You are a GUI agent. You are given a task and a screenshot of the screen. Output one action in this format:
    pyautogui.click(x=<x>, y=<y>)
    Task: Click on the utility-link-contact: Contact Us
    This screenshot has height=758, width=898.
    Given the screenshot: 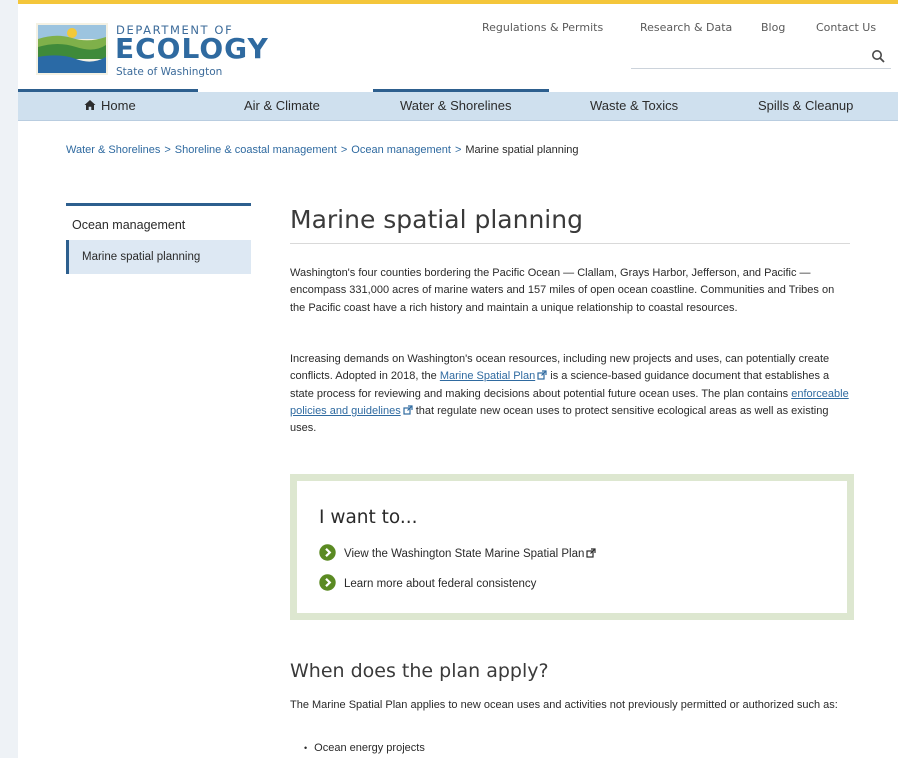 What is the action you would take?
    pyautogui.click(x=846, y=27)
    